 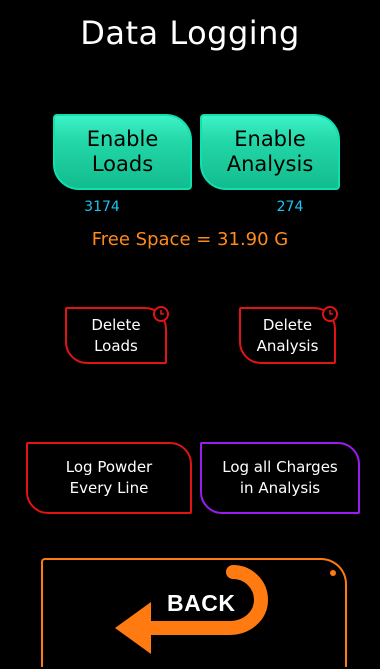 What do you see at coordinates (280, 488) in the screenshot?
I see `log-charges-label-line2: in Analysis` at bounding box center [280, 488].